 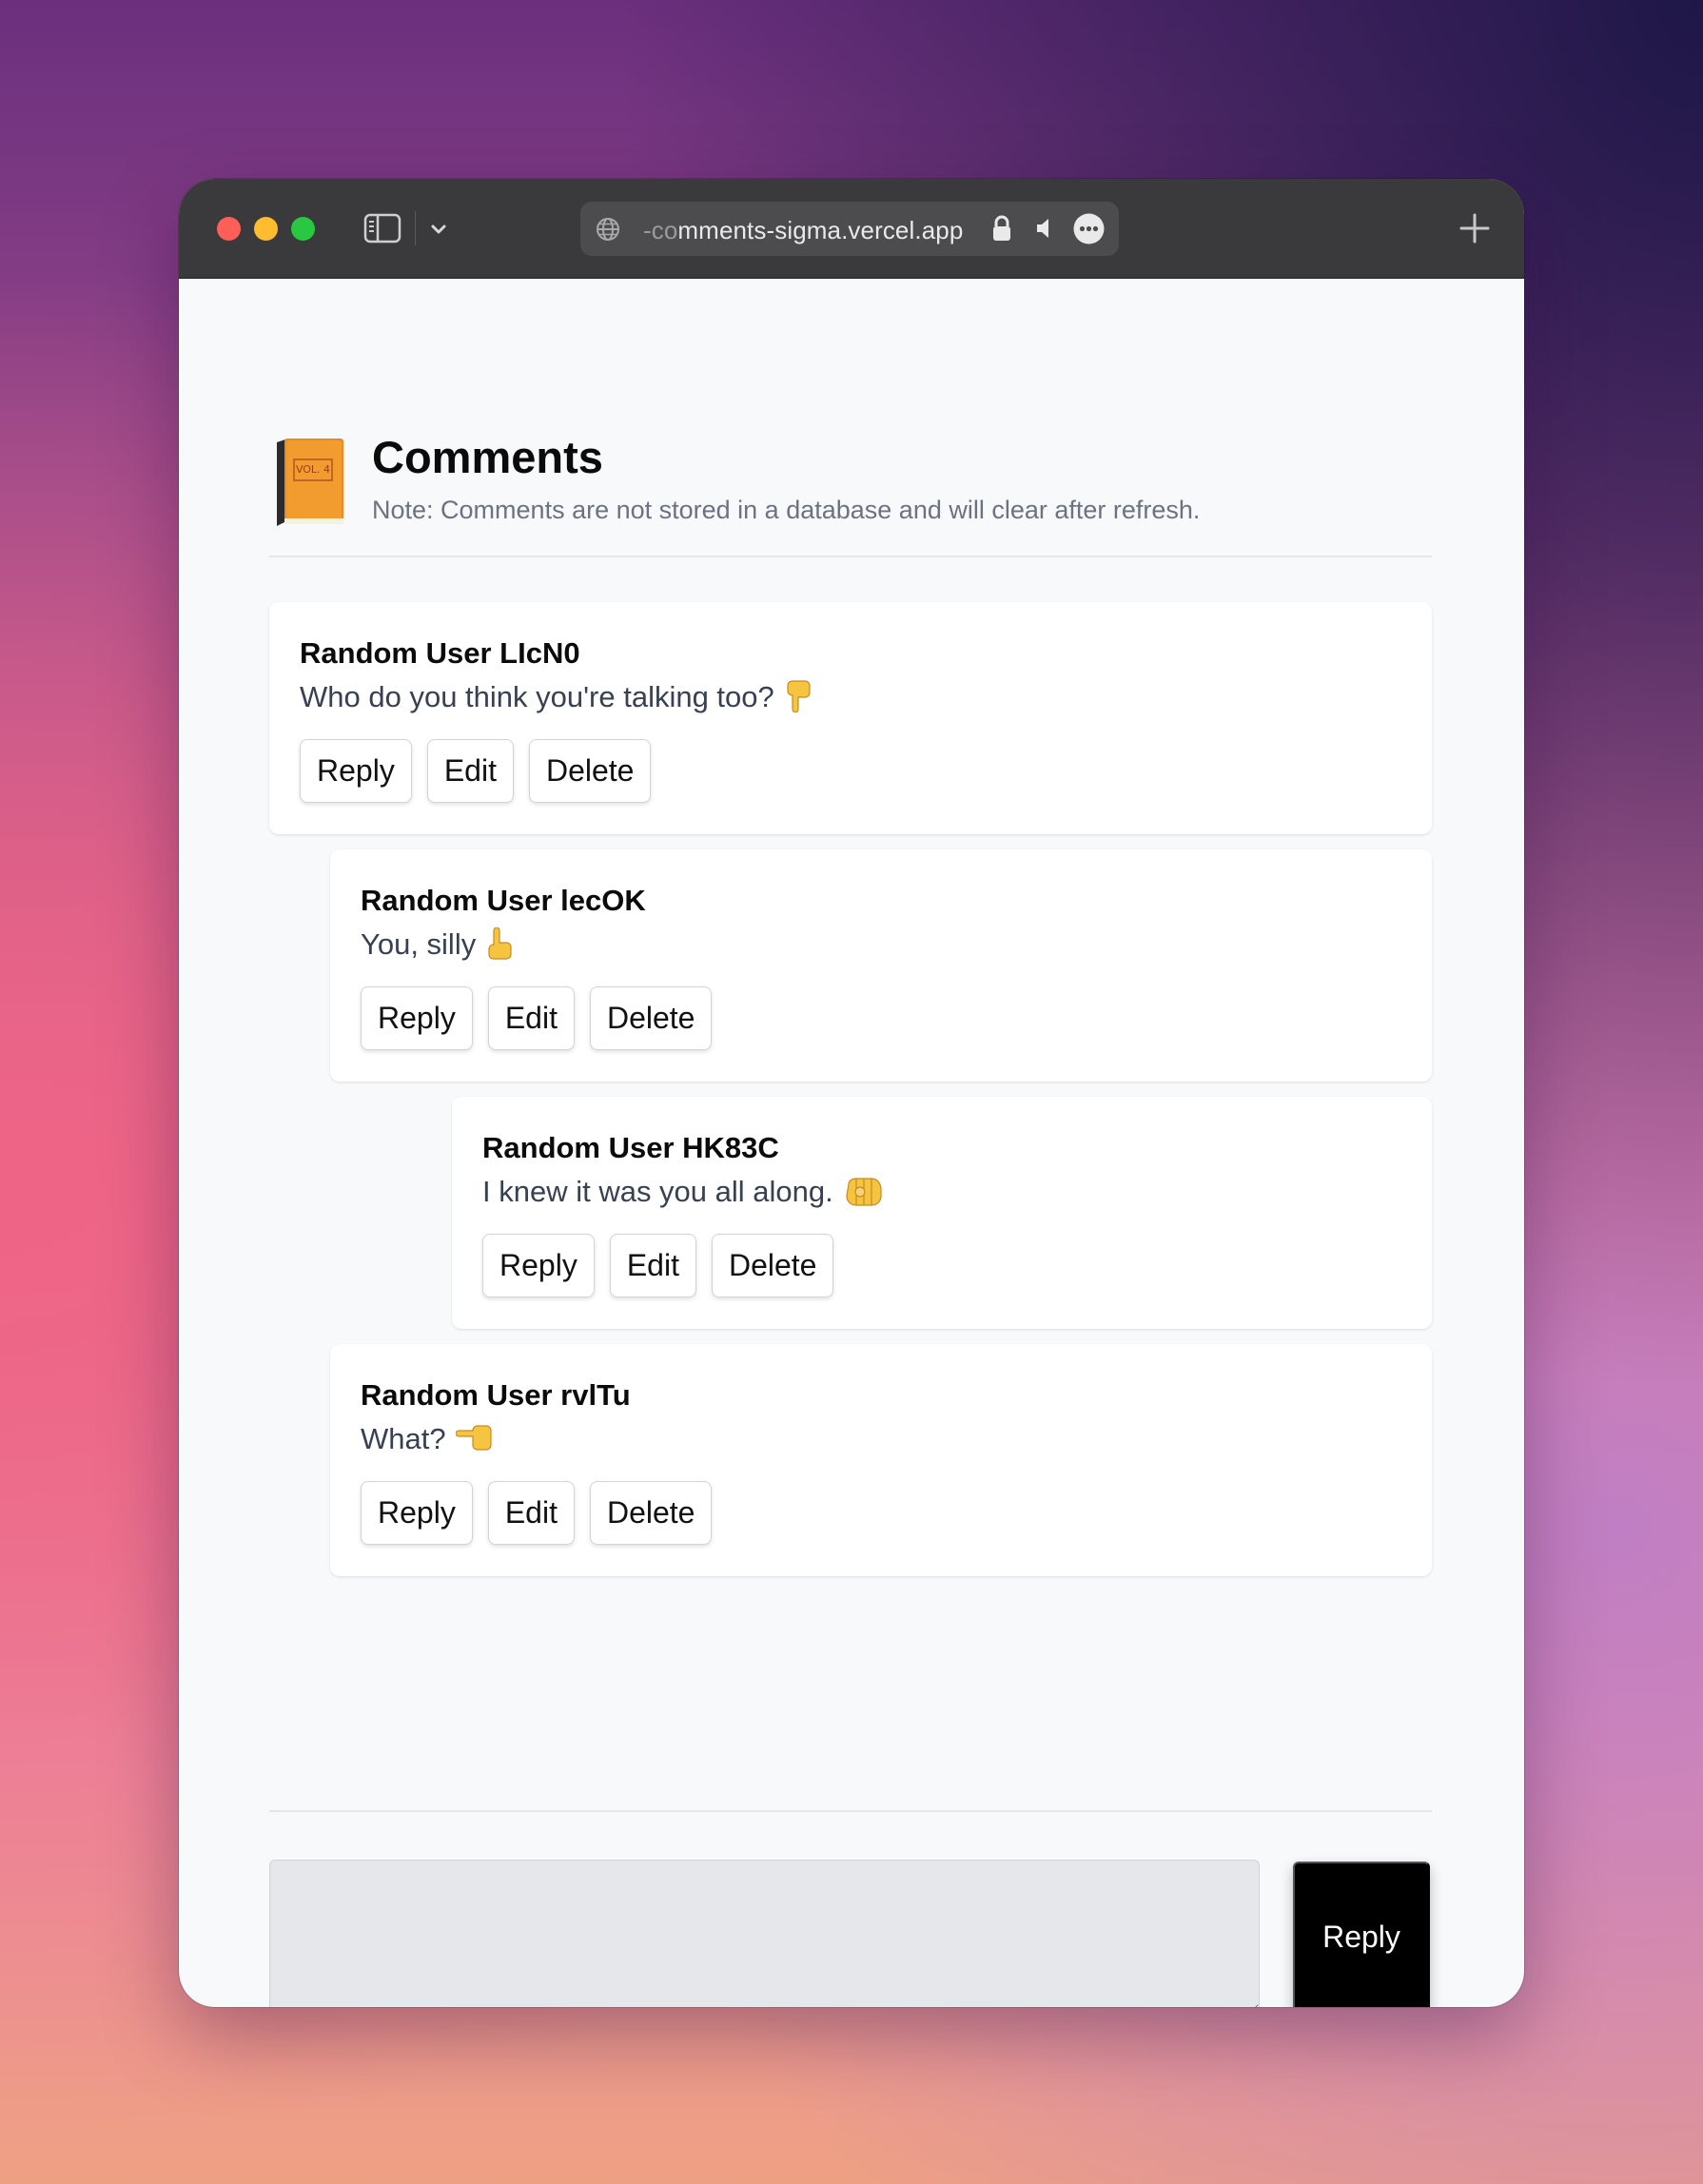 I want to click on zoom-window-button, so click(x=303, y=229).